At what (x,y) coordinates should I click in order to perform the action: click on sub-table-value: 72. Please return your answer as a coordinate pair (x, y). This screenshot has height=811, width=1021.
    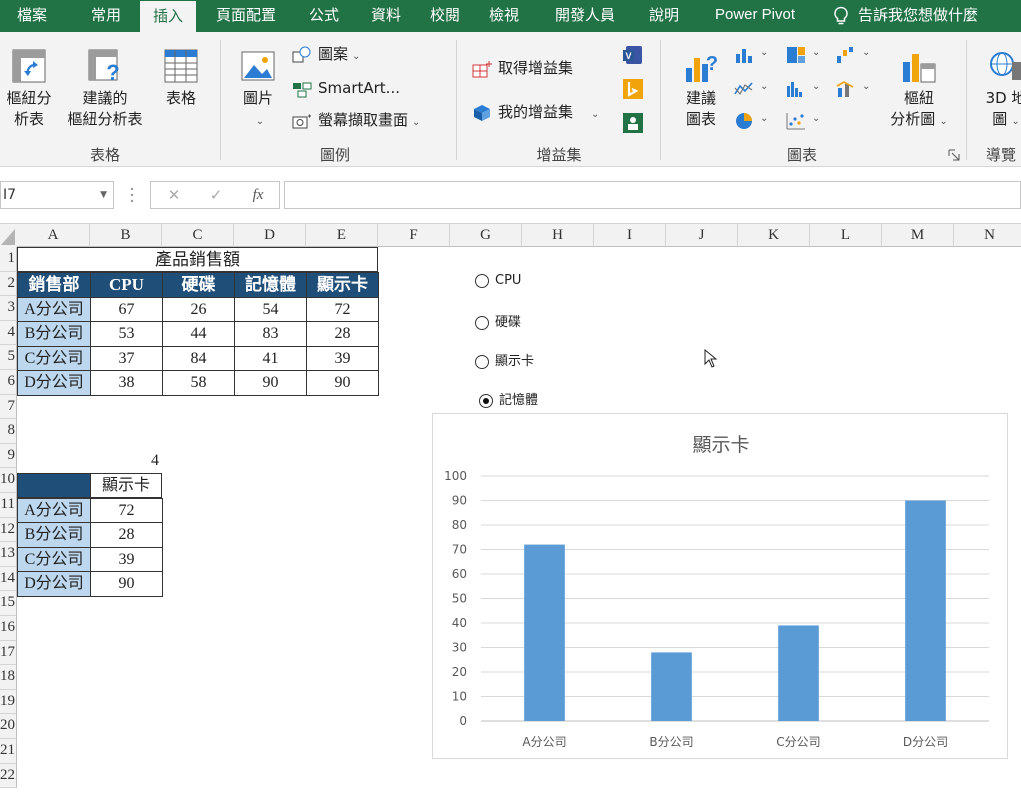
    Looking at the image, I should click on (126, 510).